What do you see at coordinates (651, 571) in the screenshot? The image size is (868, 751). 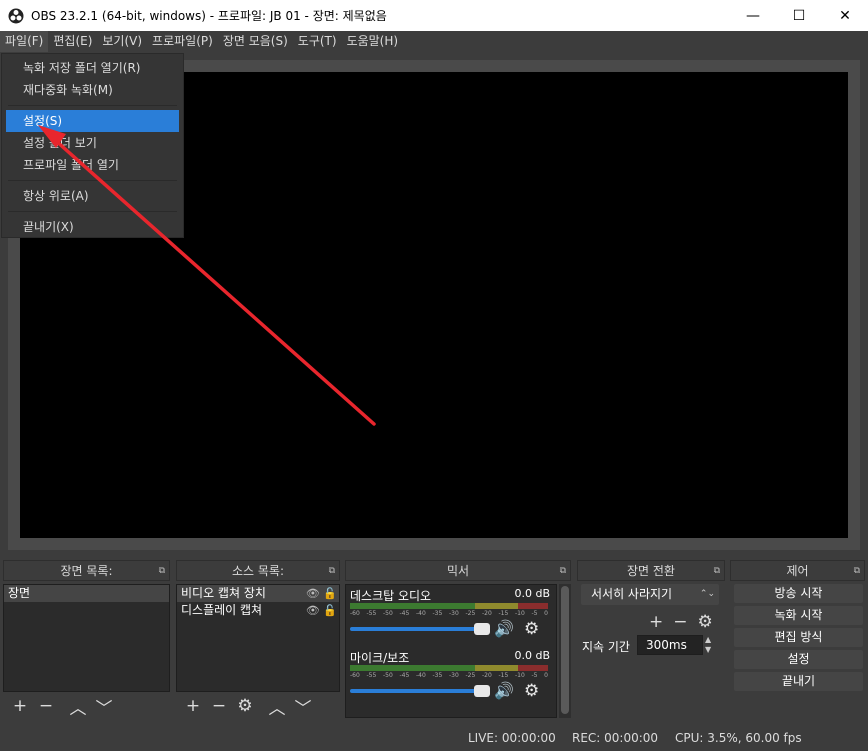 I see `transitions-dock-title-label: 장면 전환` at bounding box center [651, 571].